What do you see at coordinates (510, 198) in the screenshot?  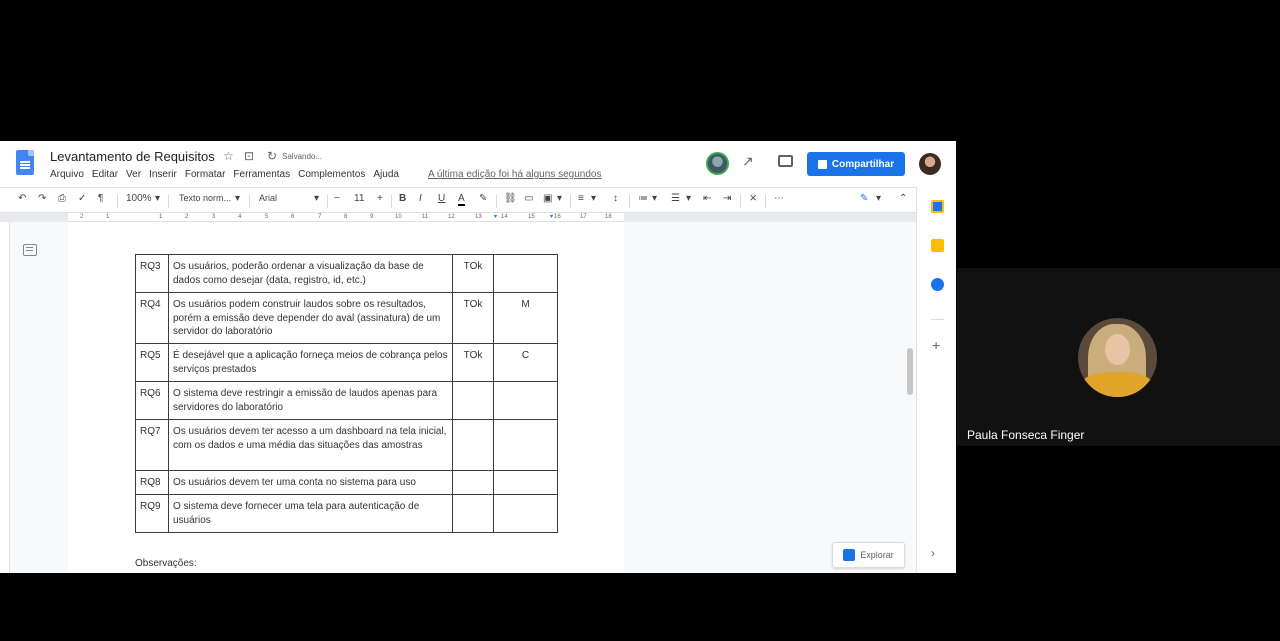 I see `link-icon: ⛓` at bounding box center [510, 198].